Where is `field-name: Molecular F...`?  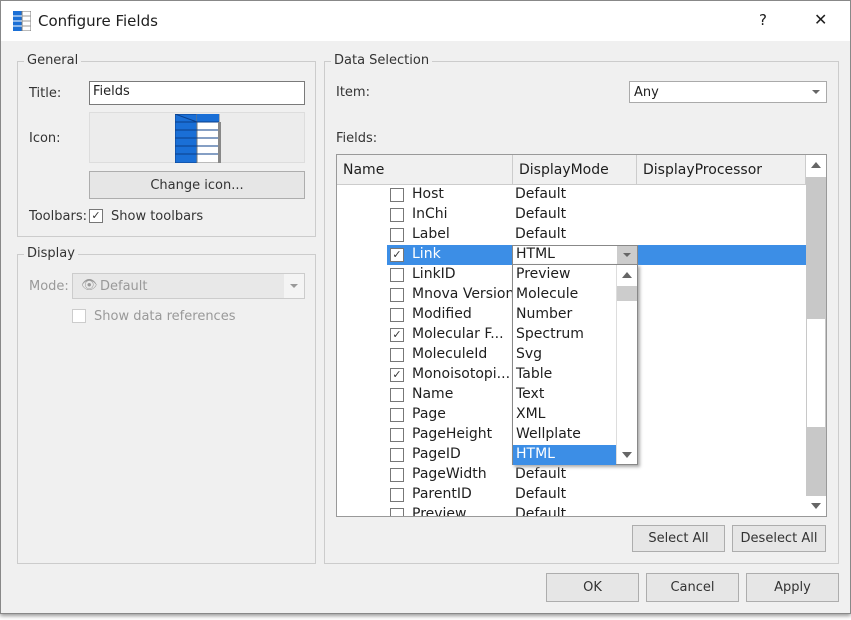
field-name: Molecular F... is located at coordinates (458, 334).